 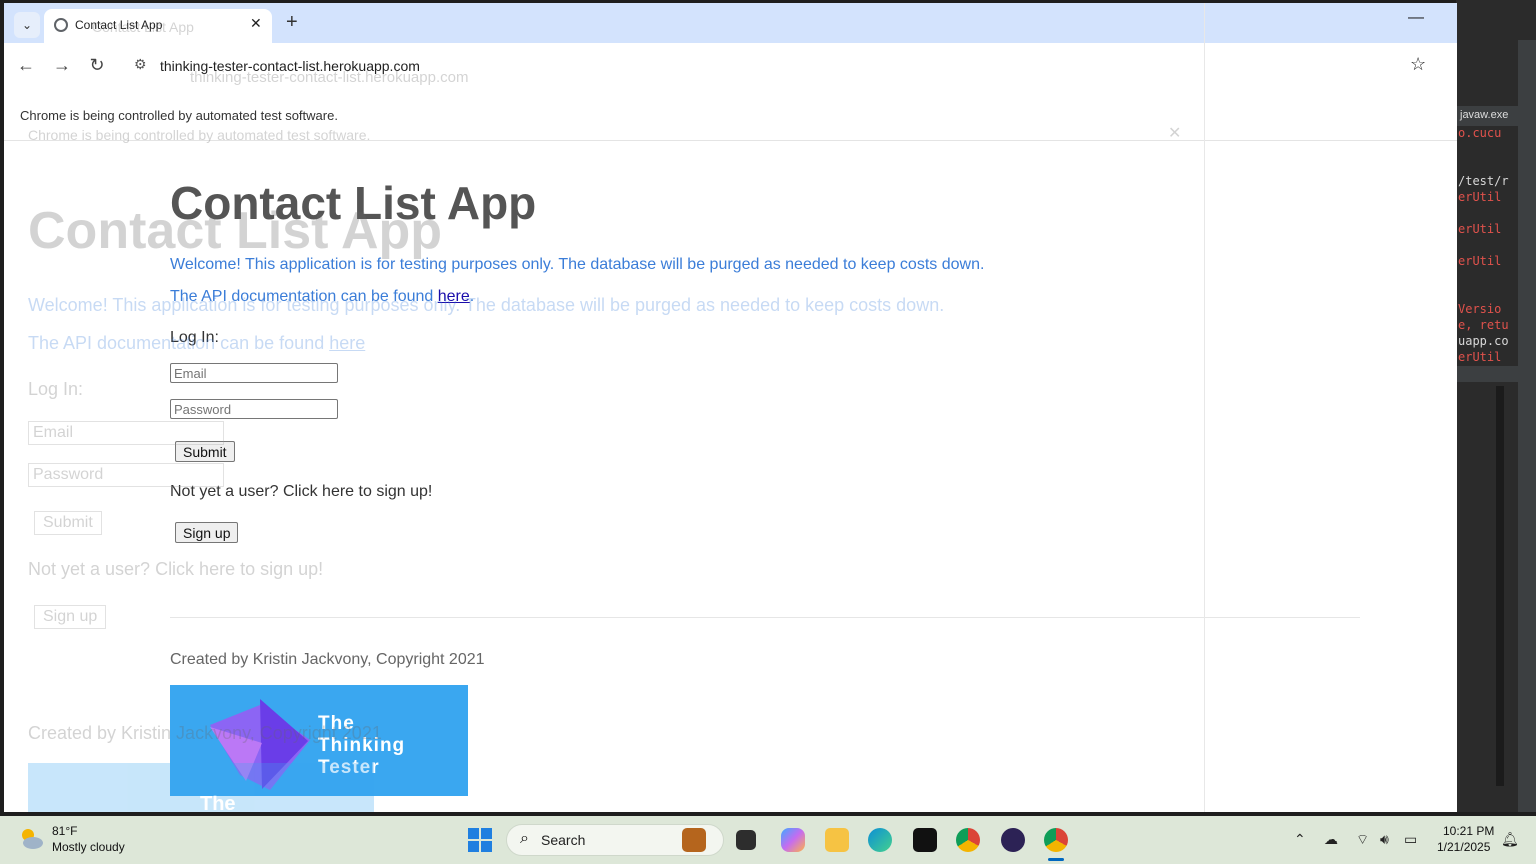 What do you see at coordinates (207, 532) in the screenshot?
I see `signup-button: Sign up` at bounding box center [207, 532].